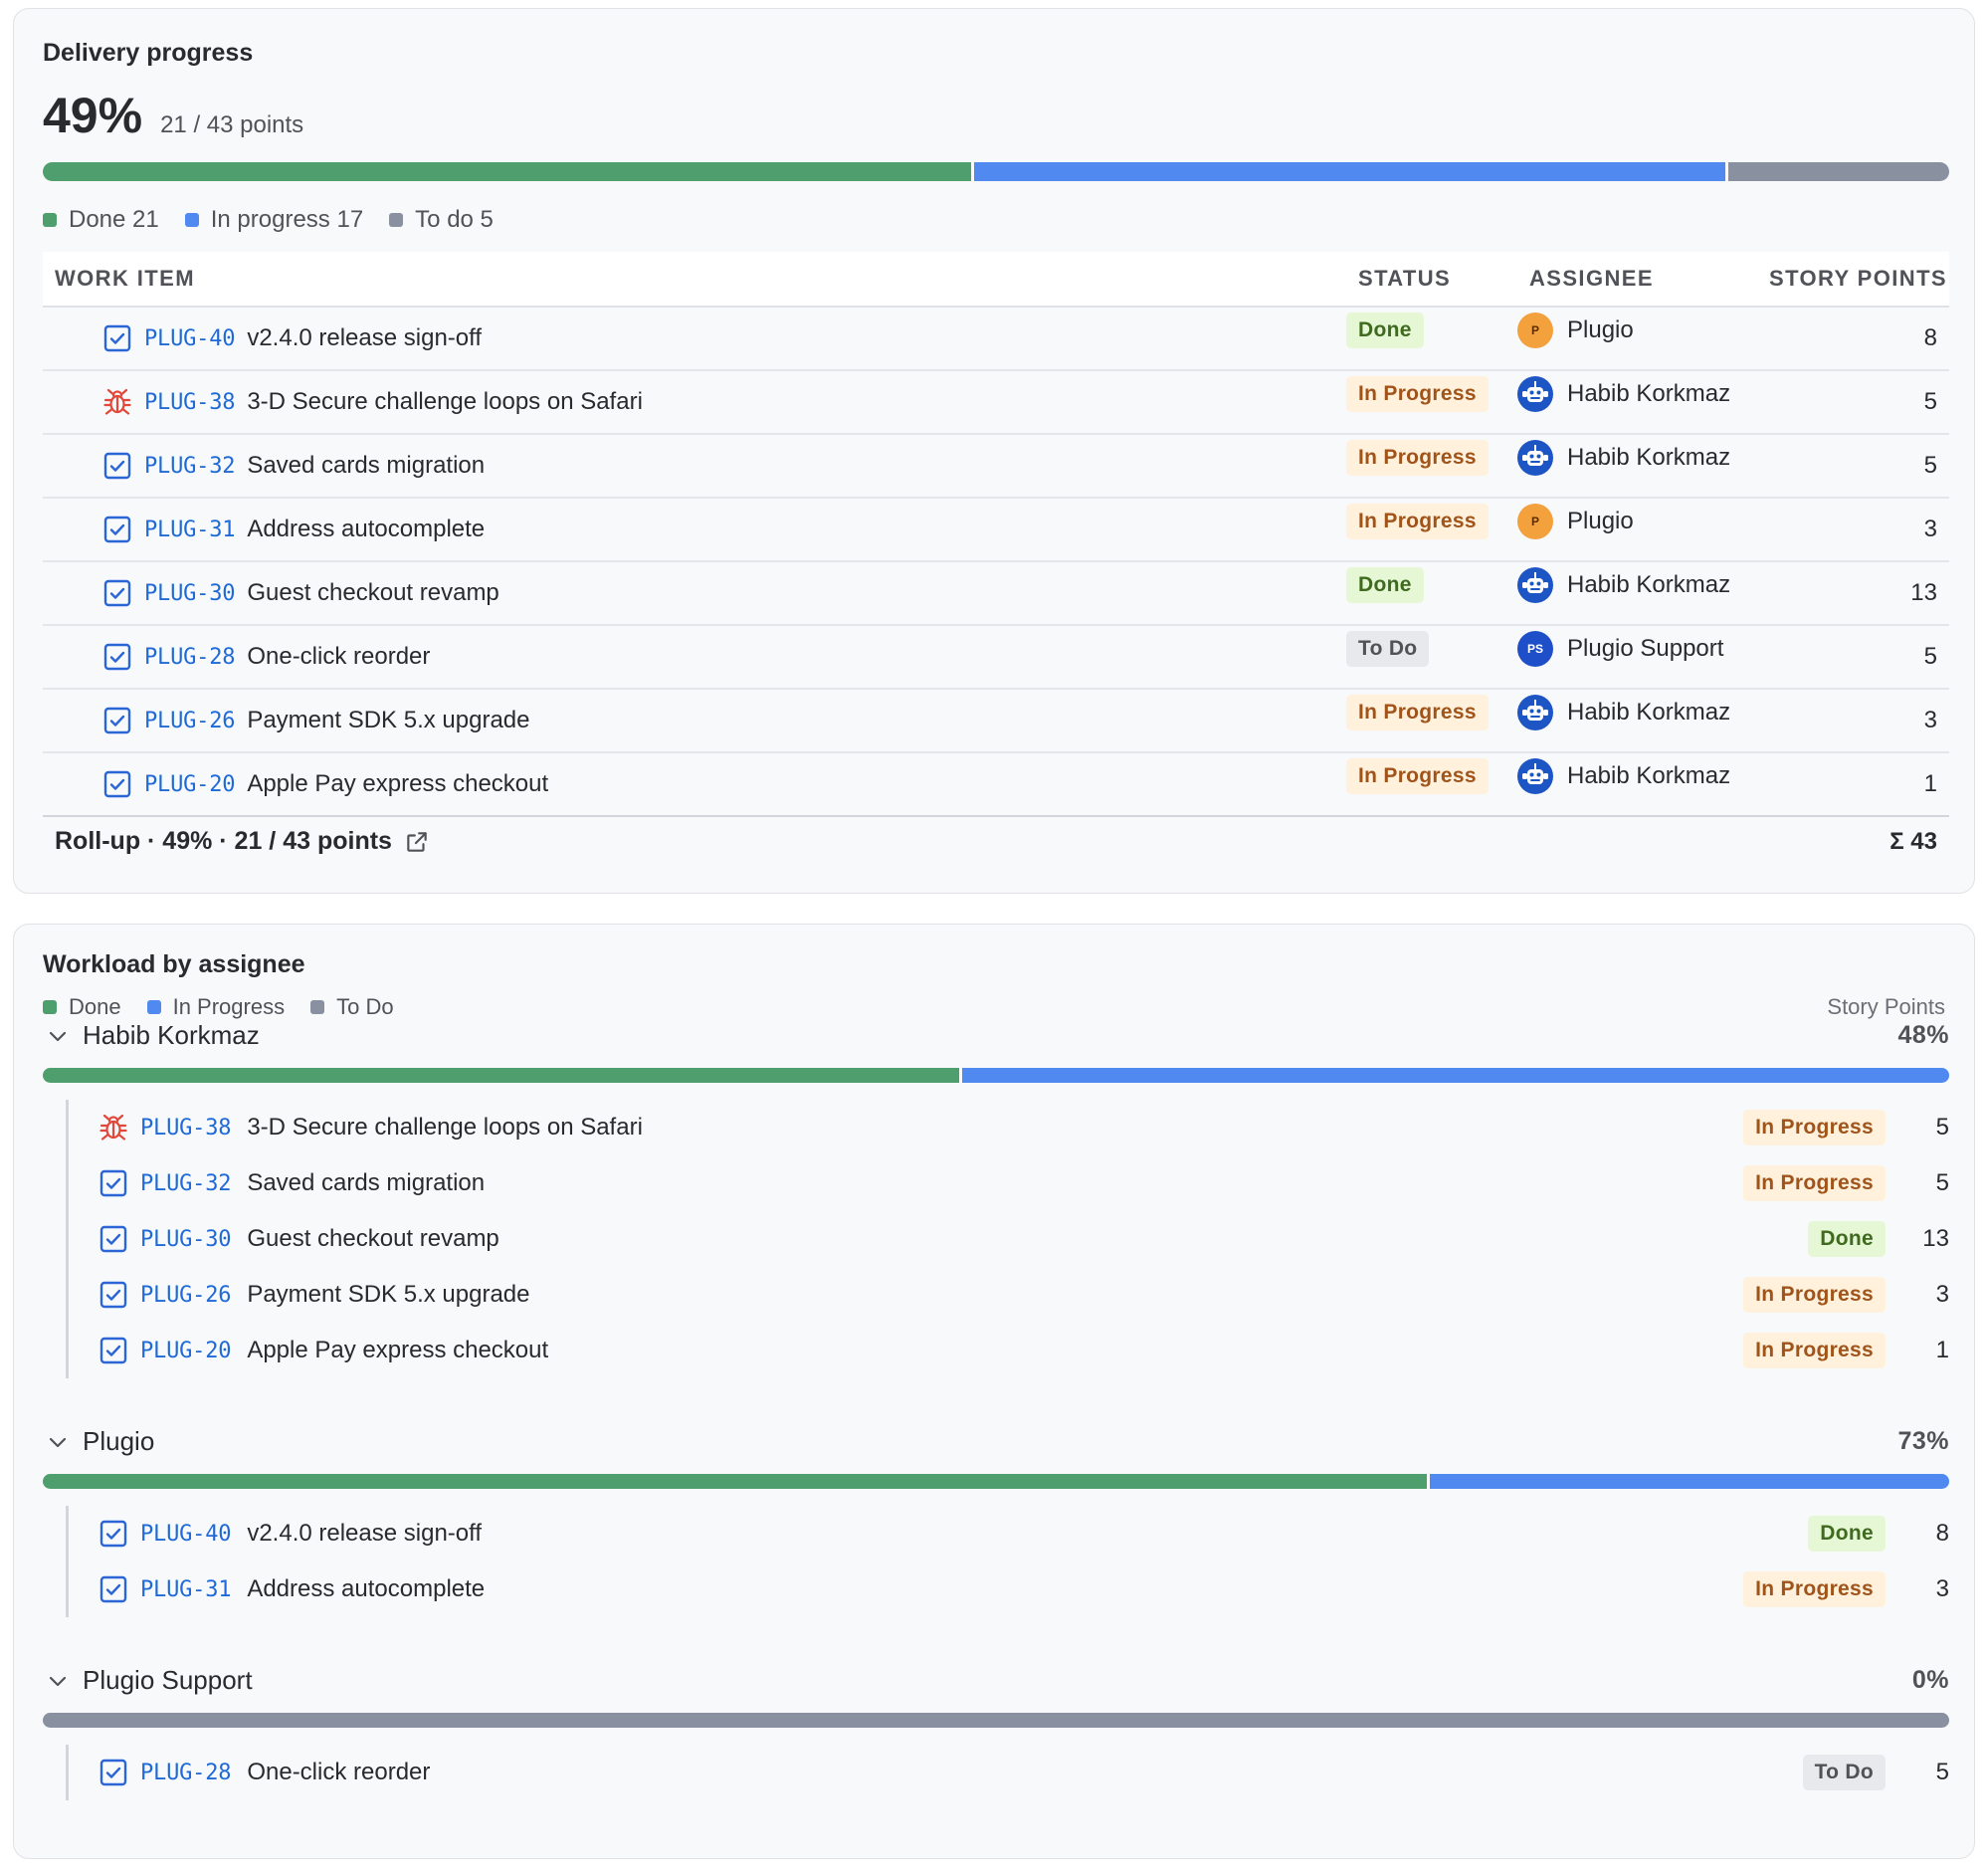 Image resolution: width=1988 pixels, height=1871 pixels. Describe the element at coordinates (1009, 1239) in the screenshot. I see `list-item: PLUG-30 Guest checkout revamp Done 13` at that location.